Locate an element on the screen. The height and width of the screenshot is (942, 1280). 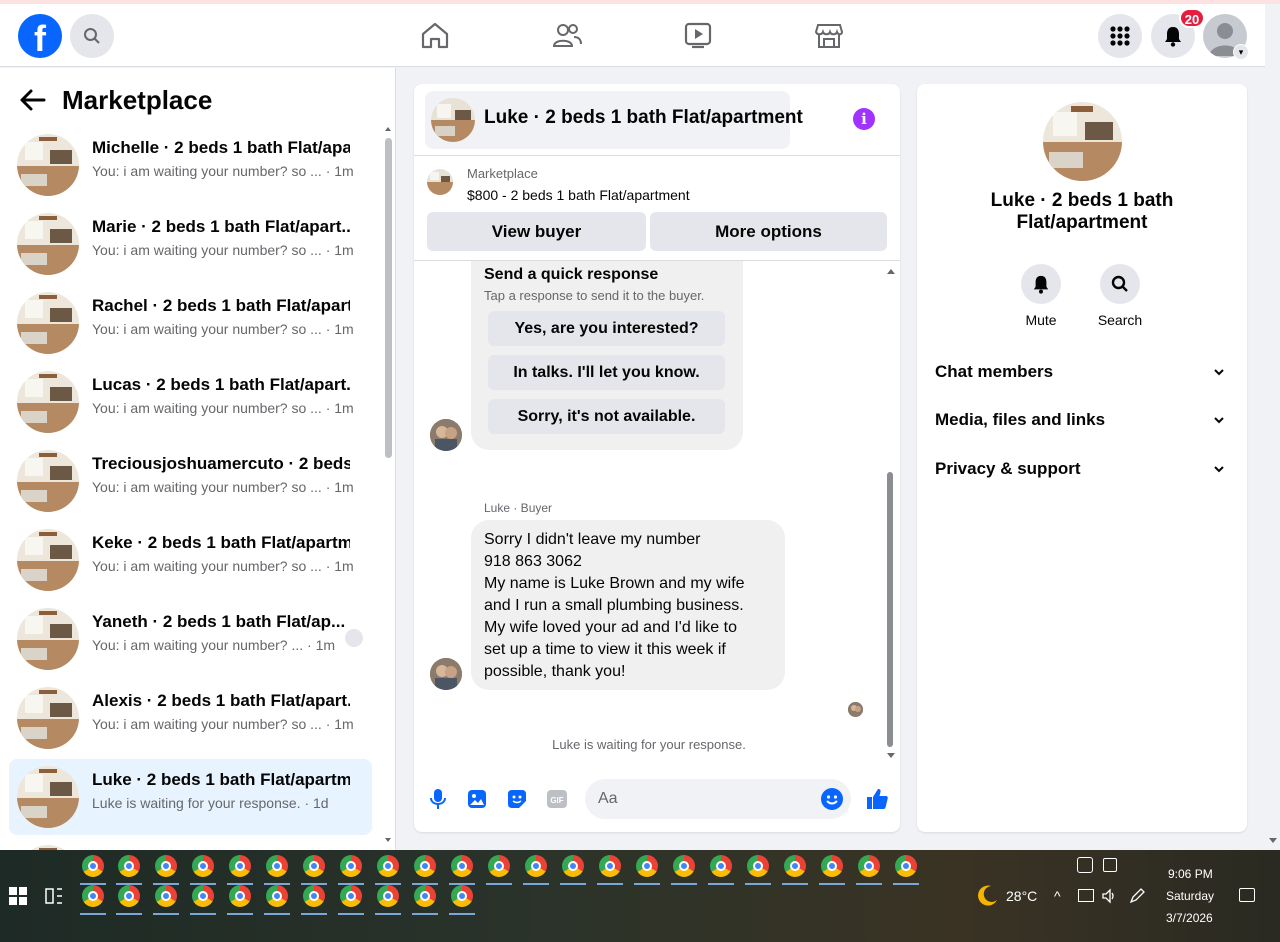
notification-center-icon is located at coordinates (1247, 895).